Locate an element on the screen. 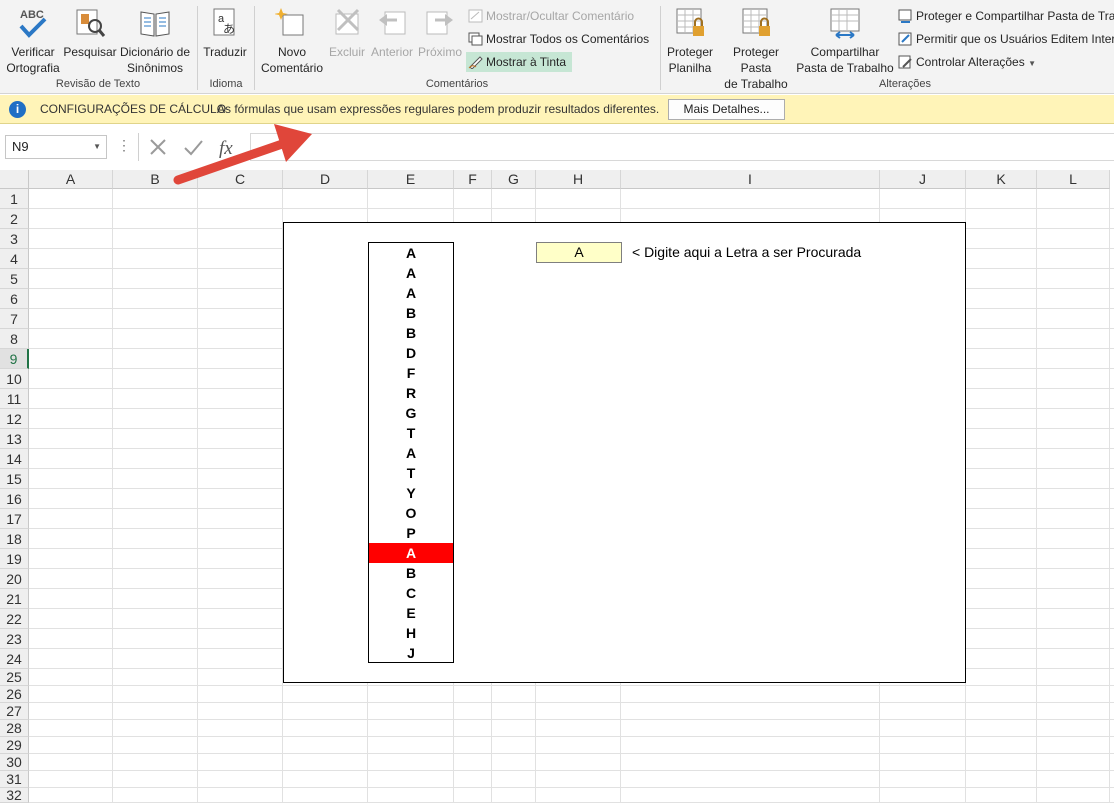 The image size is (1114, 803). letter-cell: P is located at coordinates (411, 533).